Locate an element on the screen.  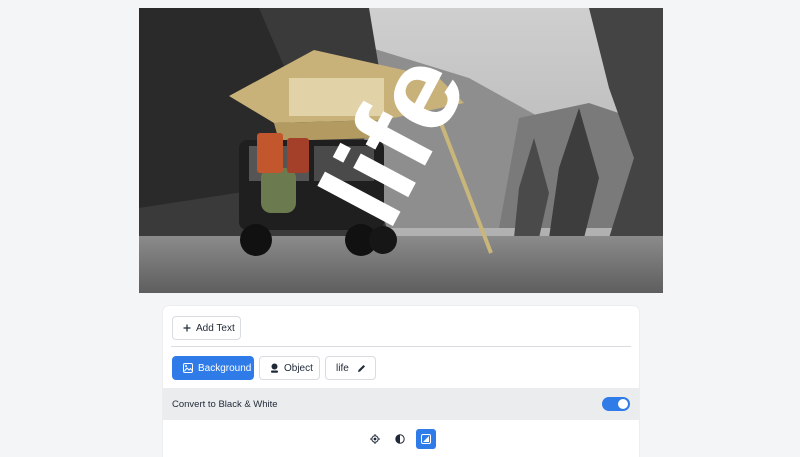
black-white-setting-row: Convert to Black & White is located at coordinates (401, 404).